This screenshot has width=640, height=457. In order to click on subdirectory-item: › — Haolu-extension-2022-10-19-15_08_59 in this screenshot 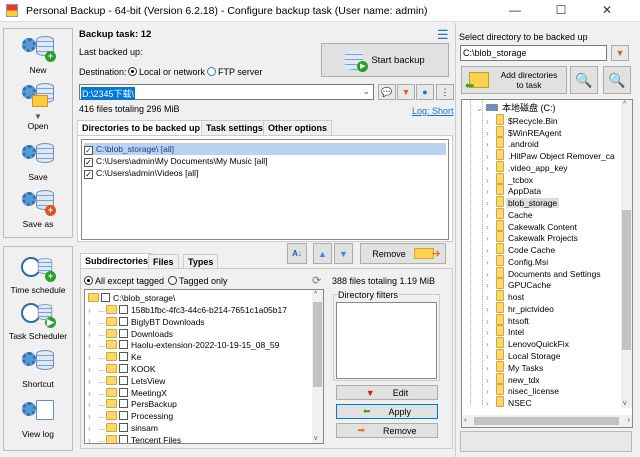, I will do `click(183, 345)`.